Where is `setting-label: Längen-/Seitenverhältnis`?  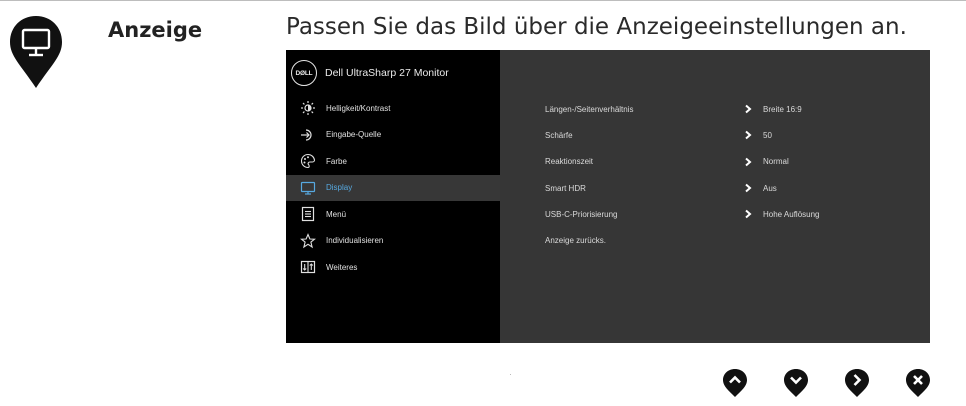
setting-label: Längen-/Seitenverhältnis is located at coordinates (589, 109).